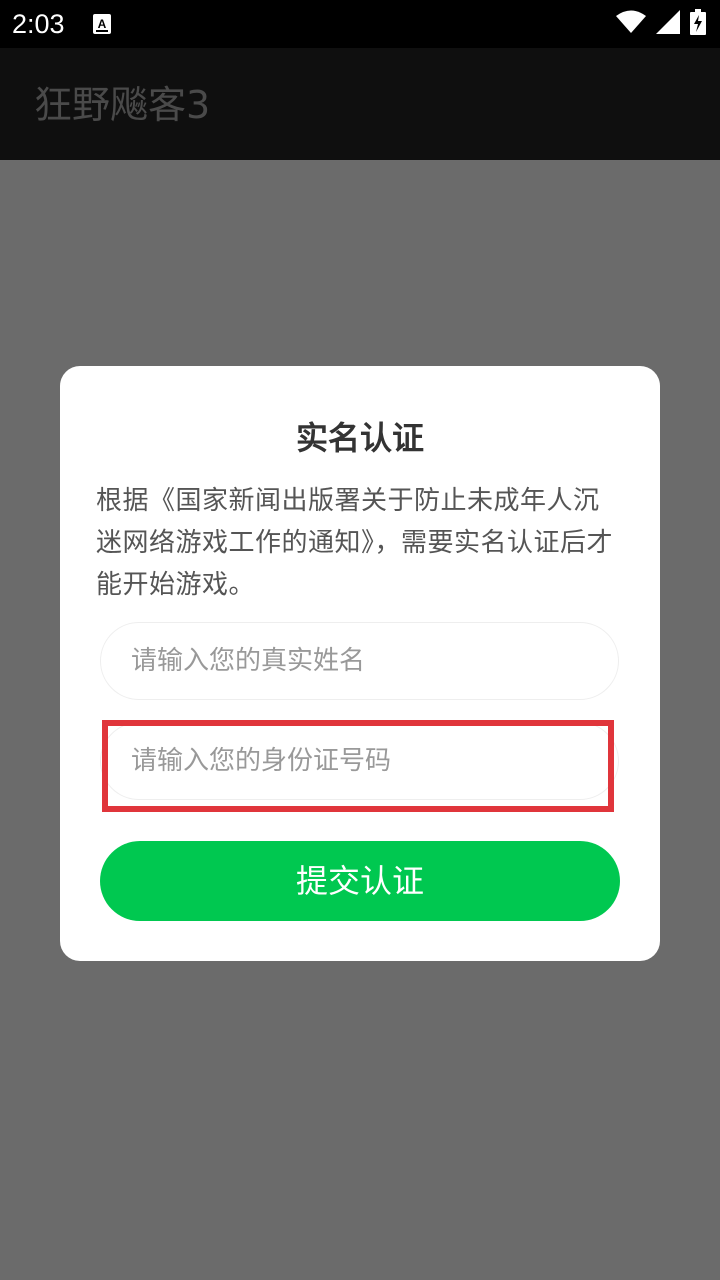 This screenshot has width=720, height=1280. I want to click on signal-icon, so click(668, 24).